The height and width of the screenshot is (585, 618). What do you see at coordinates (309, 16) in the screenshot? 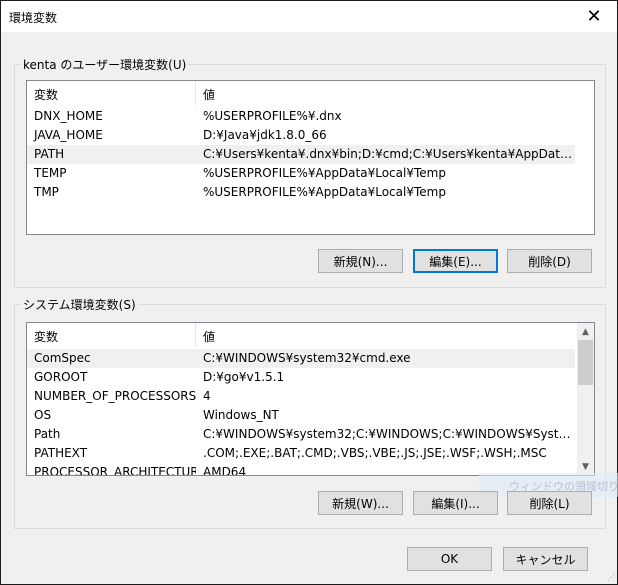
I see `title-bar: 環境変数 ✕` at bounding box center [309, 16].